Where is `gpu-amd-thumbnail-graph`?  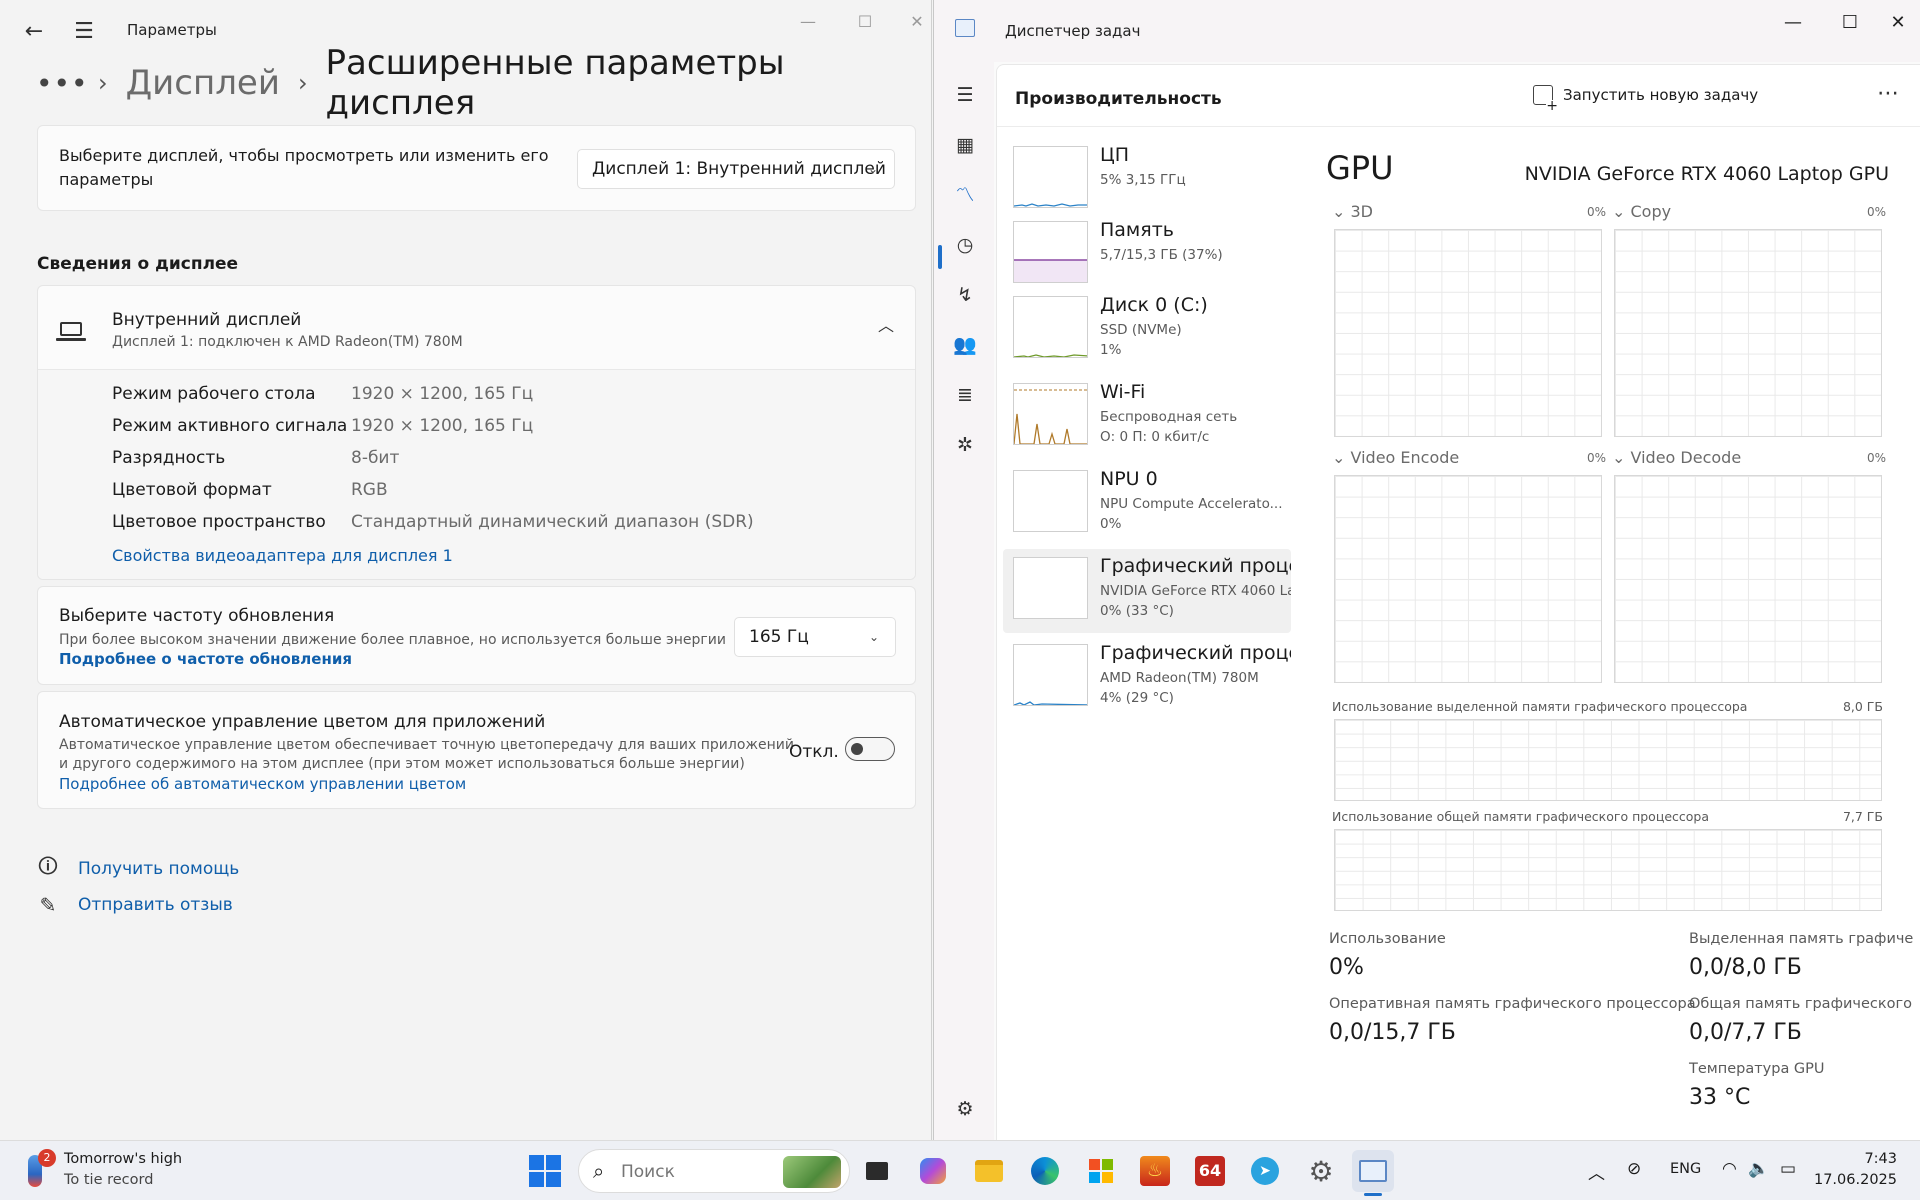
gpu-amd-thumbnail-graph is located at coordinates (1050, 675).